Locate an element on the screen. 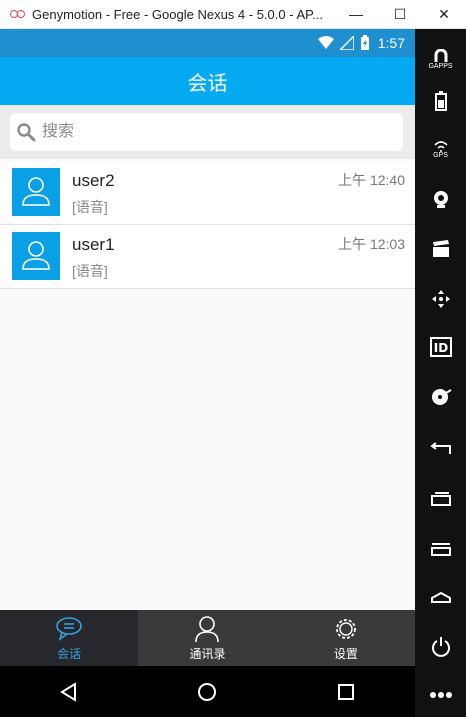 Image resolution: width=466 pixels, height=717 pixels. battery-button is located at coordinates (440, 101).